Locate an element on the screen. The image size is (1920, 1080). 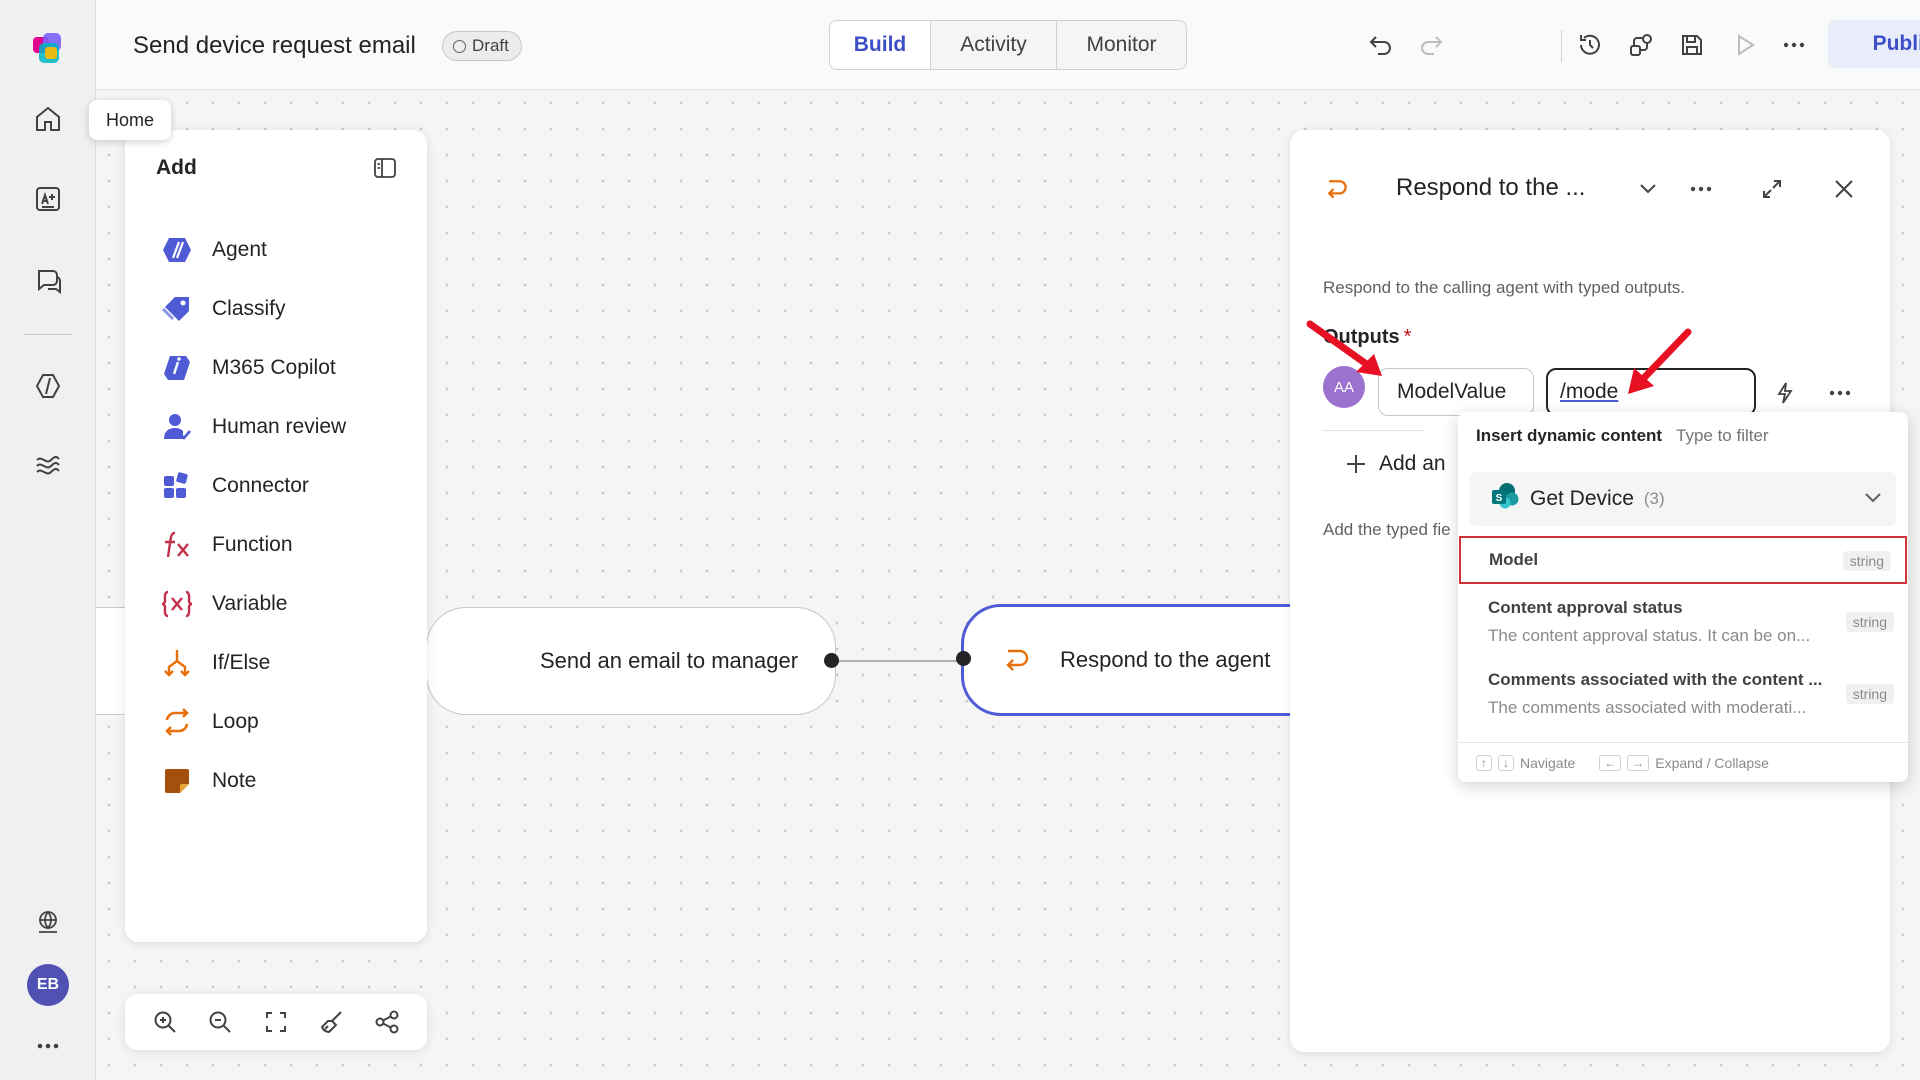
outputs-label: Outputs * is located at coordinates (1367, 337).